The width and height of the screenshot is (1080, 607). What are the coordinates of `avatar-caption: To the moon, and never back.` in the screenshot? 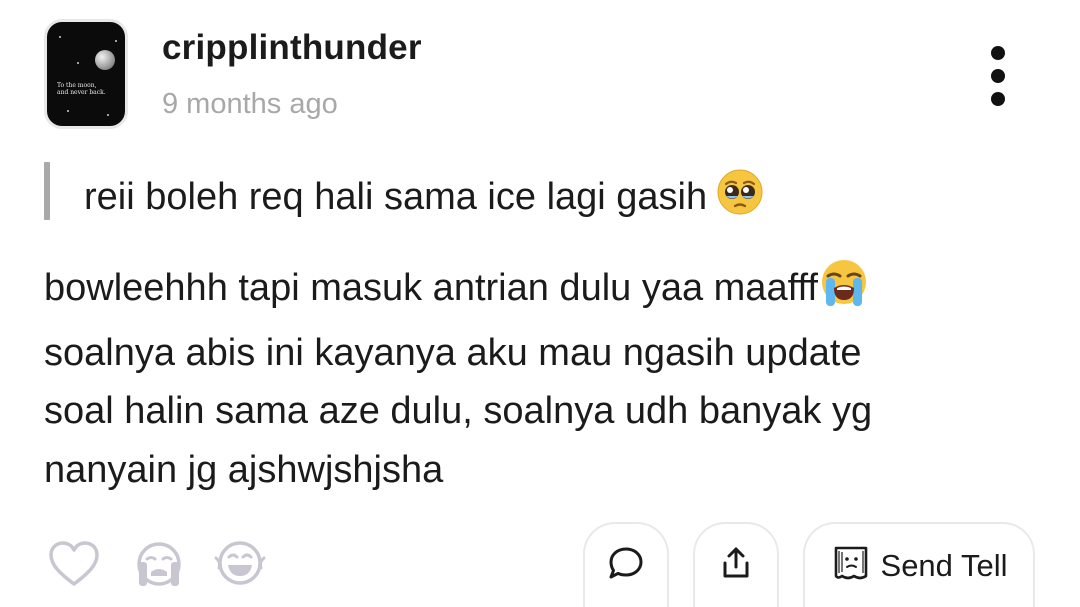 It's located at (81, 89).